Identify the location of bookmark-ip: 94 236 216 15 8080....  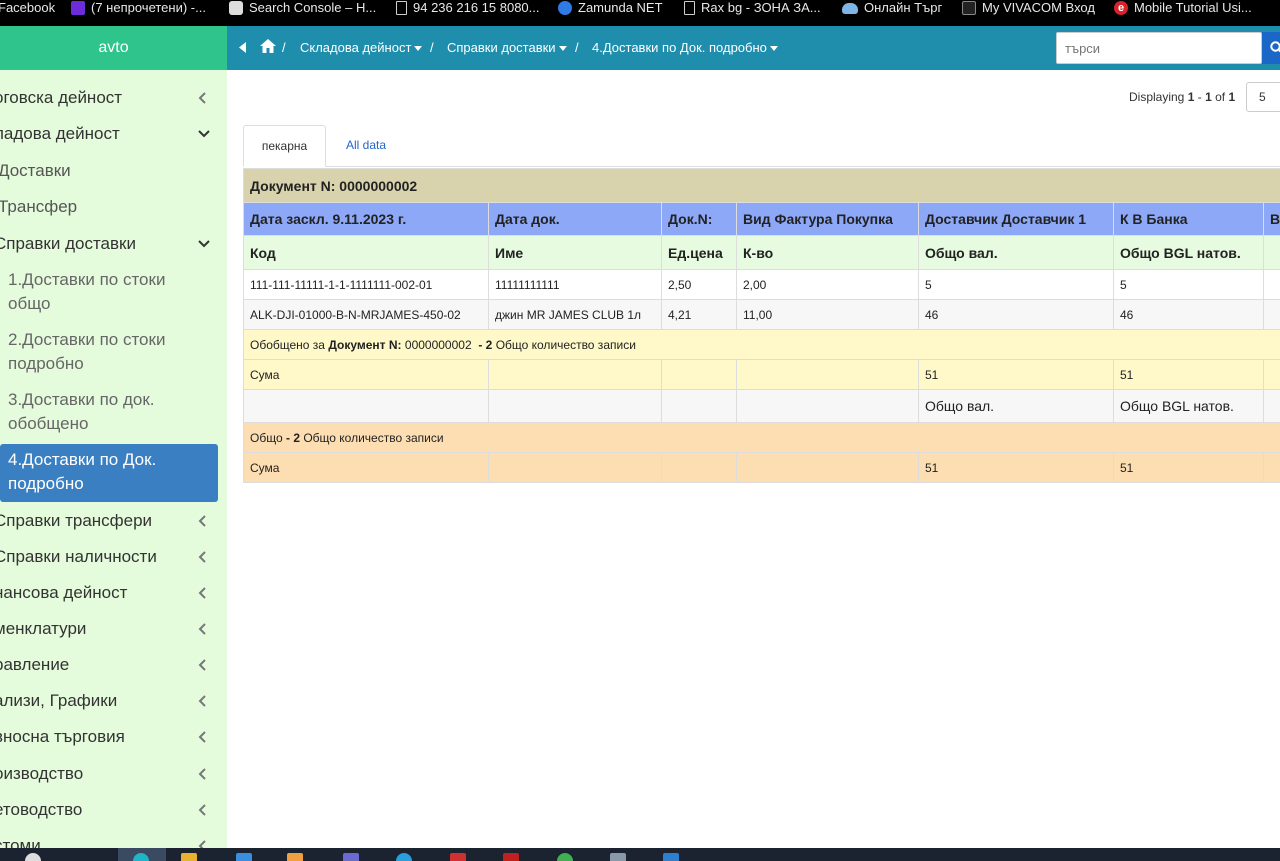
(468, 8).